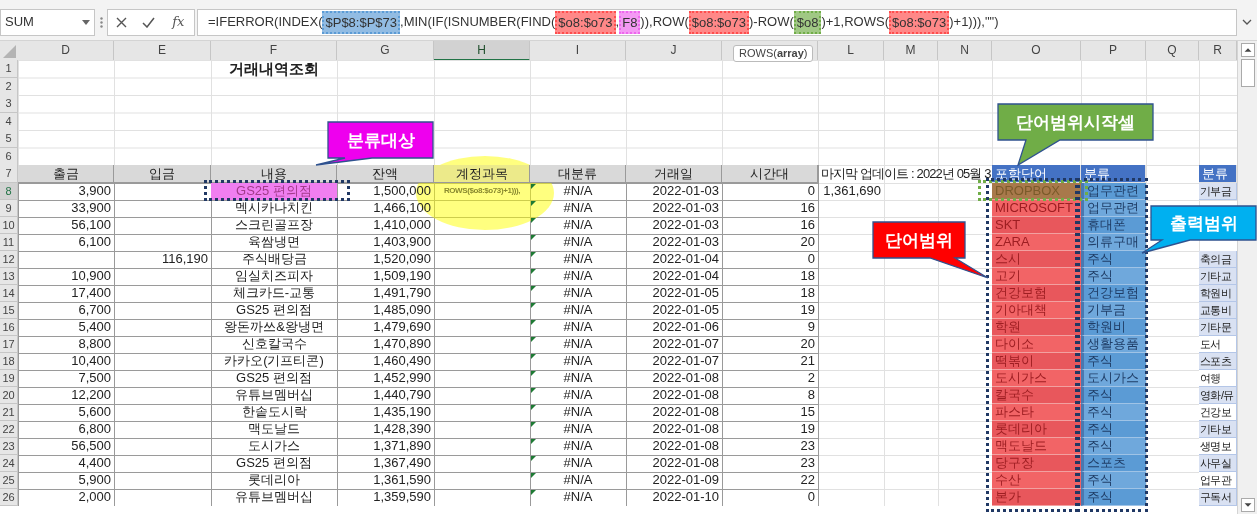 The image size is (1257, 514). I want to click on table-cell-text: 체크카드-교통, so click(274, 293).